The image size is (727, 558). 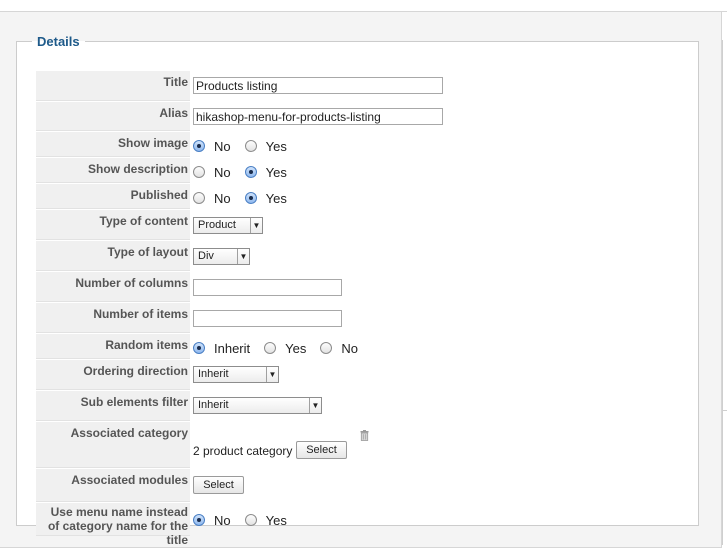 I want to click on row-number-of-columns: Number of columns, so click(x=361, y=287).